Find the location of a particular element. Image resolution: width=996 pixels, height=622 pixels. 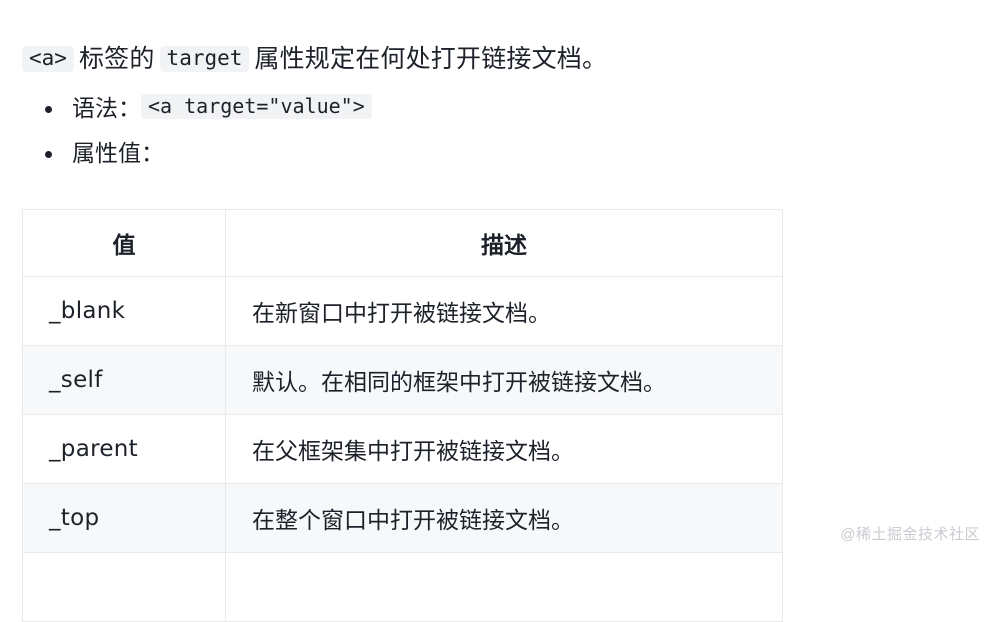

cell-value: _self is located at coordinates (124, 380).